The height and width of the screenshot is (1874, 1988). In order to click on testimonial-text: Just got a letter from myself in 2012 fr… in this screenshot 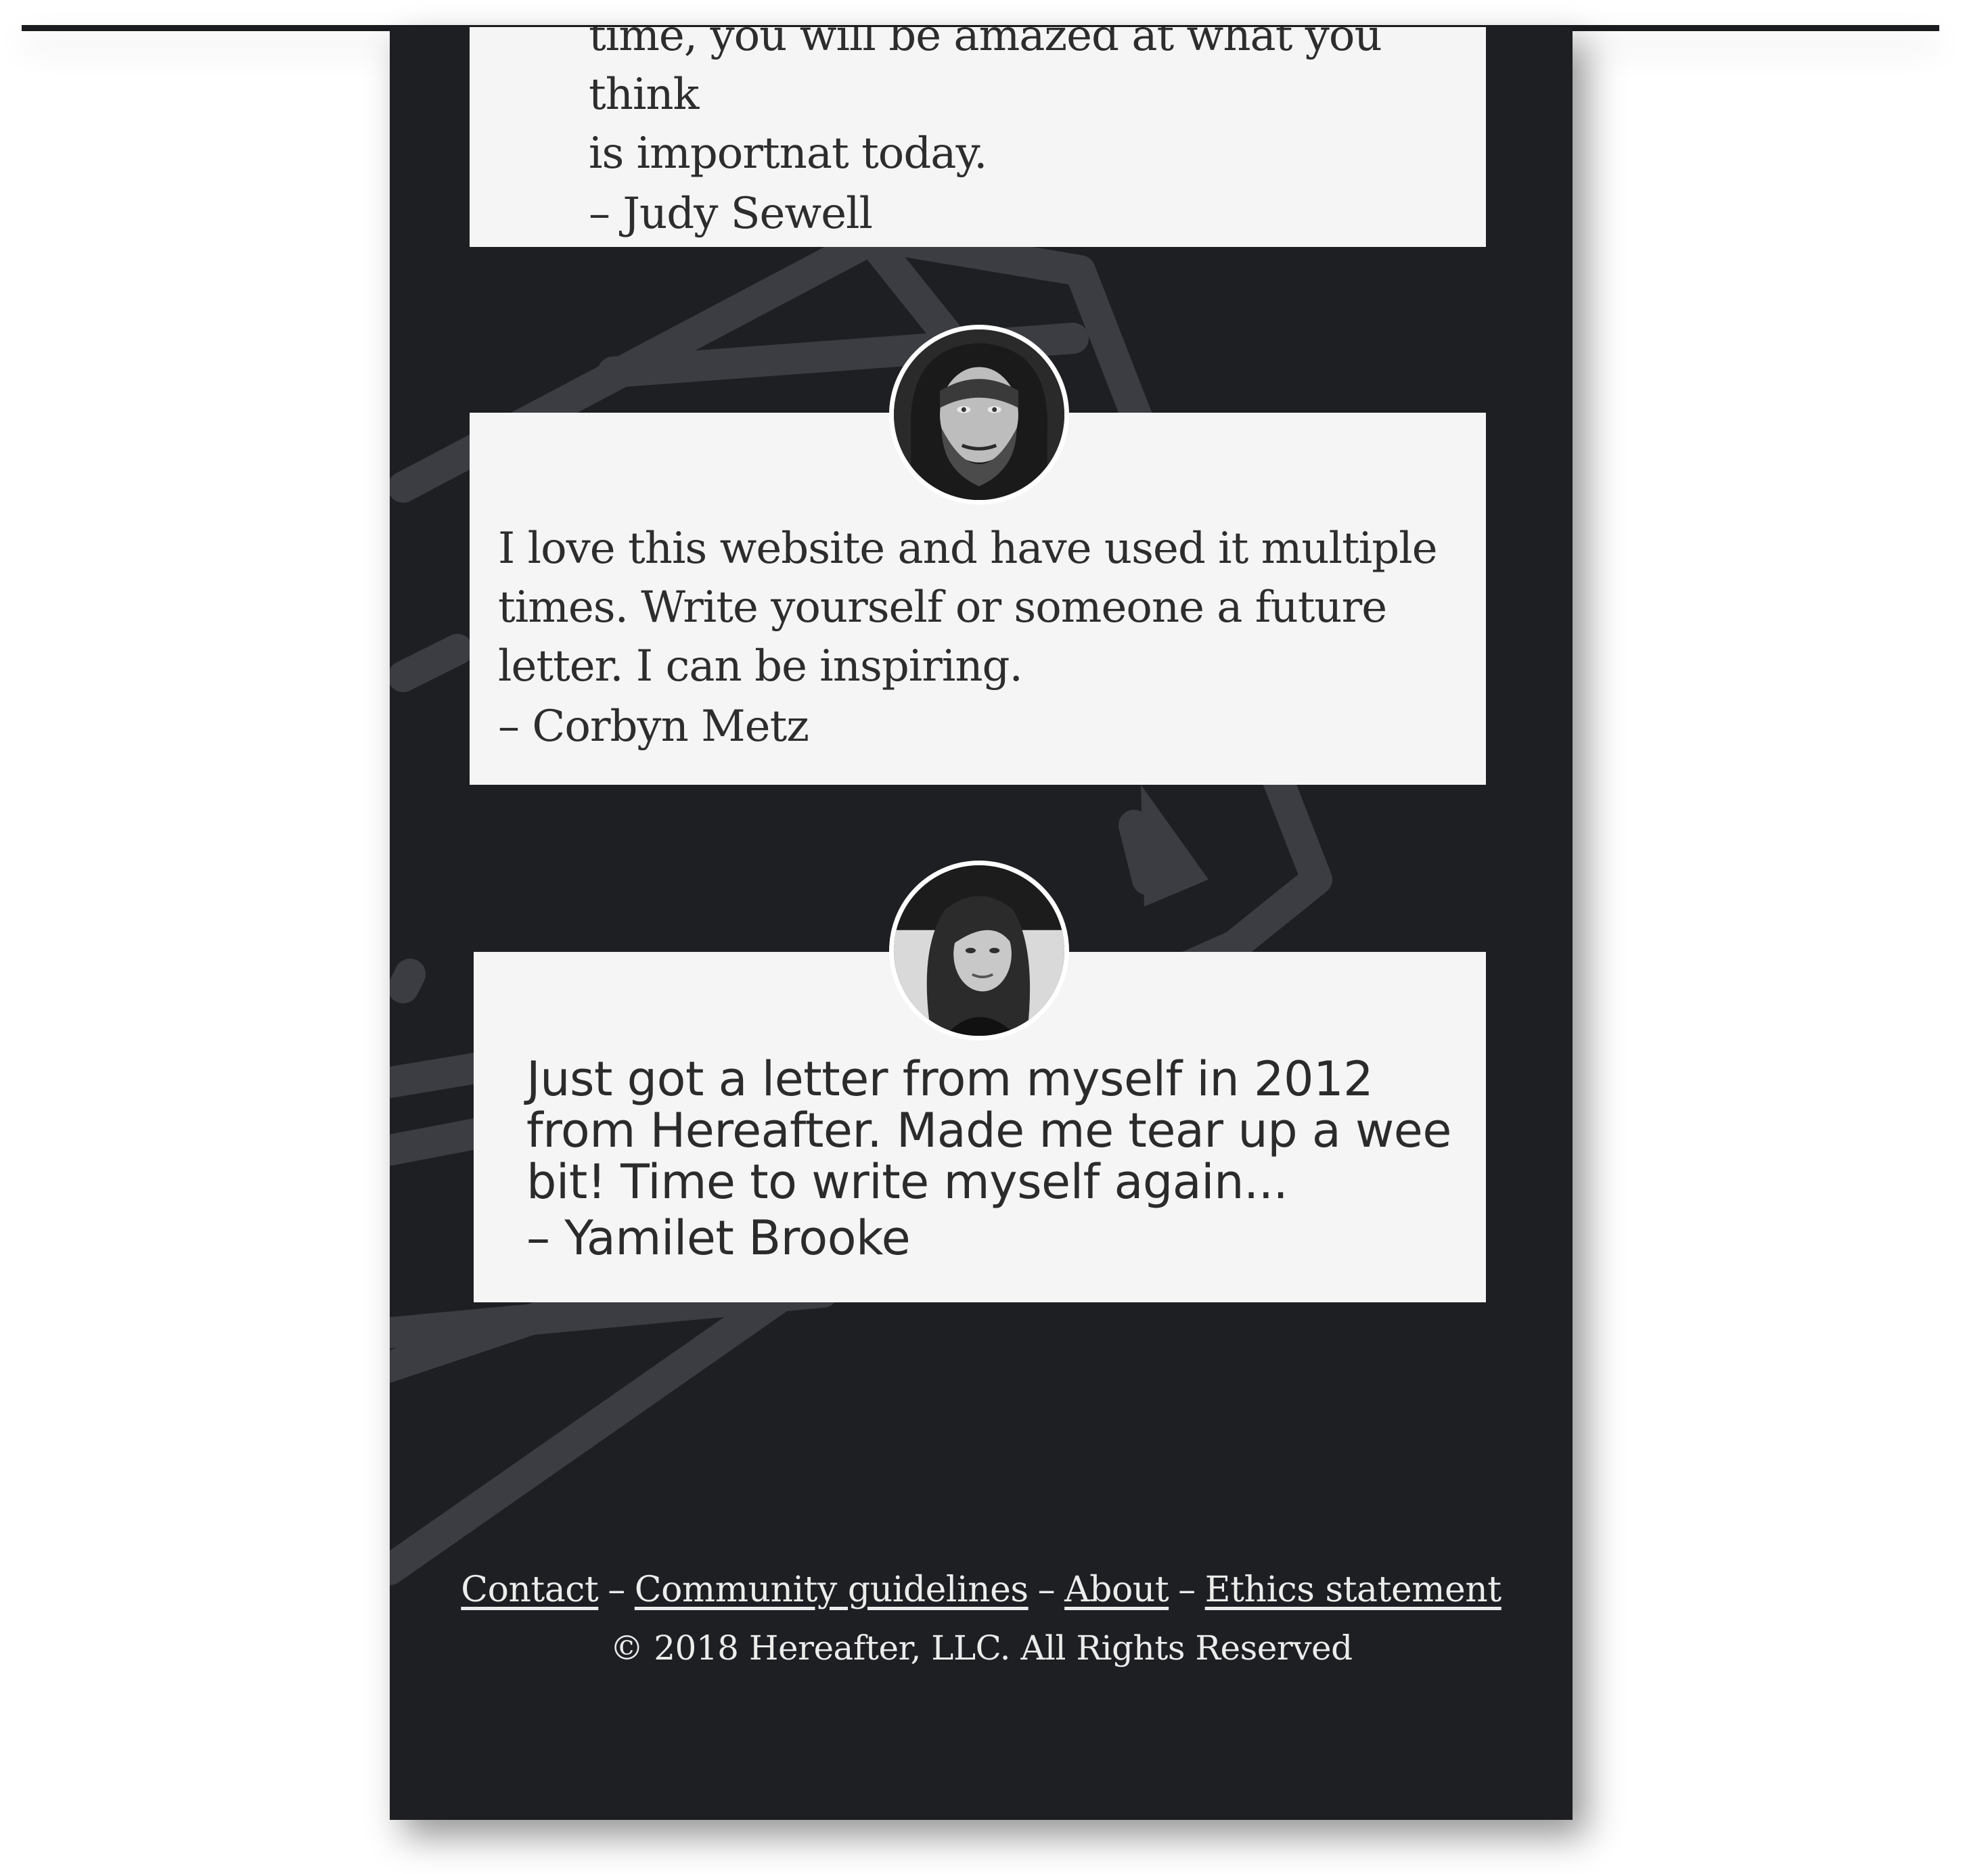, I will do `click(996, 1161)`.